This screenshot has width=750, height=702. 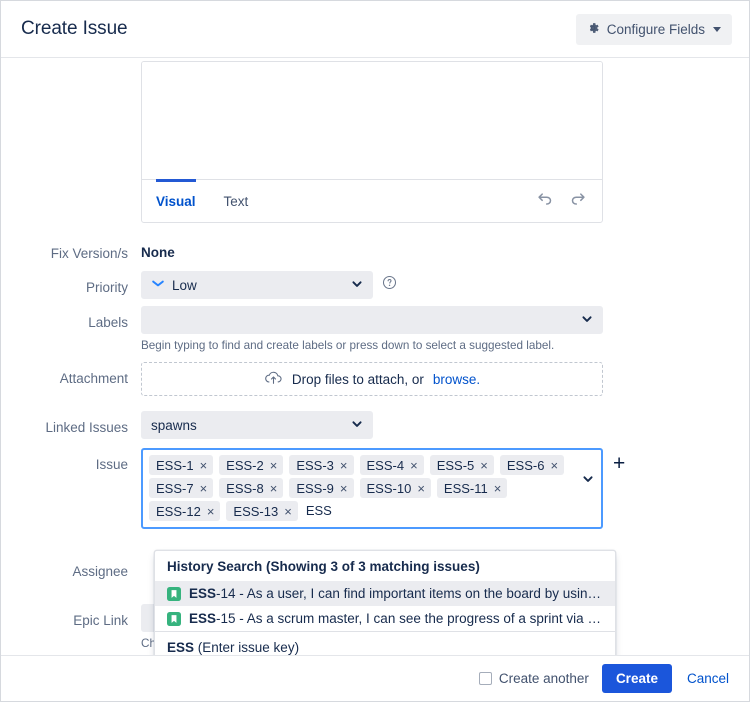 What do you see at coordinates (543, 678) in the screenshot?
I see `create-another-label: Create another` at bounding box center [543, 678].